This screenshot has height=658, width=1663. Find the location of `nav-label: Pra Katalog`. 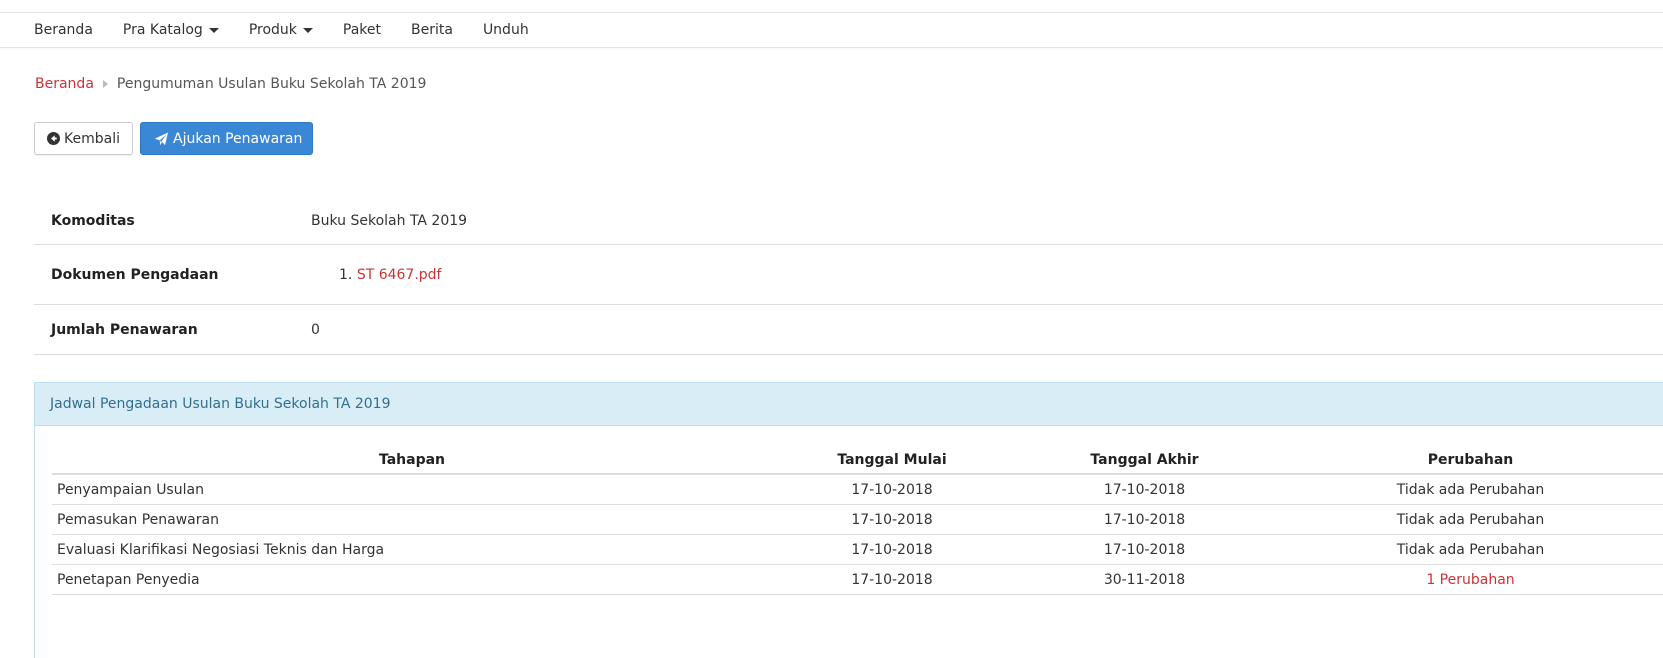

nav-label: Pra Katalog is located at coordinates (162, 30).